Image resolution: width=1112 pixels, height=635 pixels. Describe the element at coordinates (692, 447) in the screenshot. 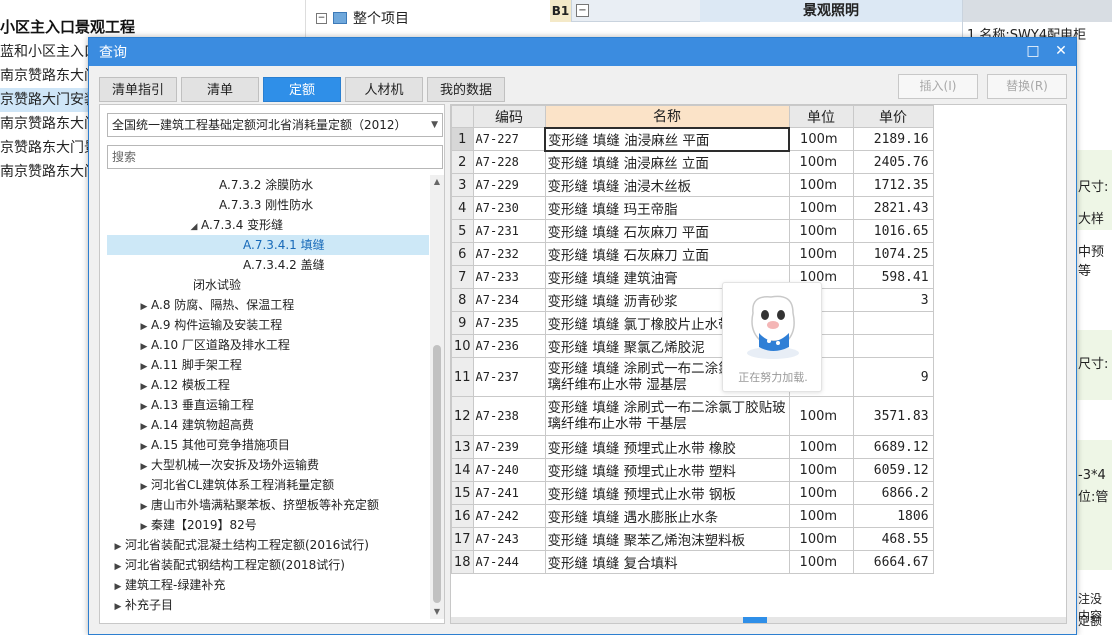

I see `table-row: 13 A7-239 变形缝 填缝 预埋式止水带 橡胶 100m 6689.12` at that location.